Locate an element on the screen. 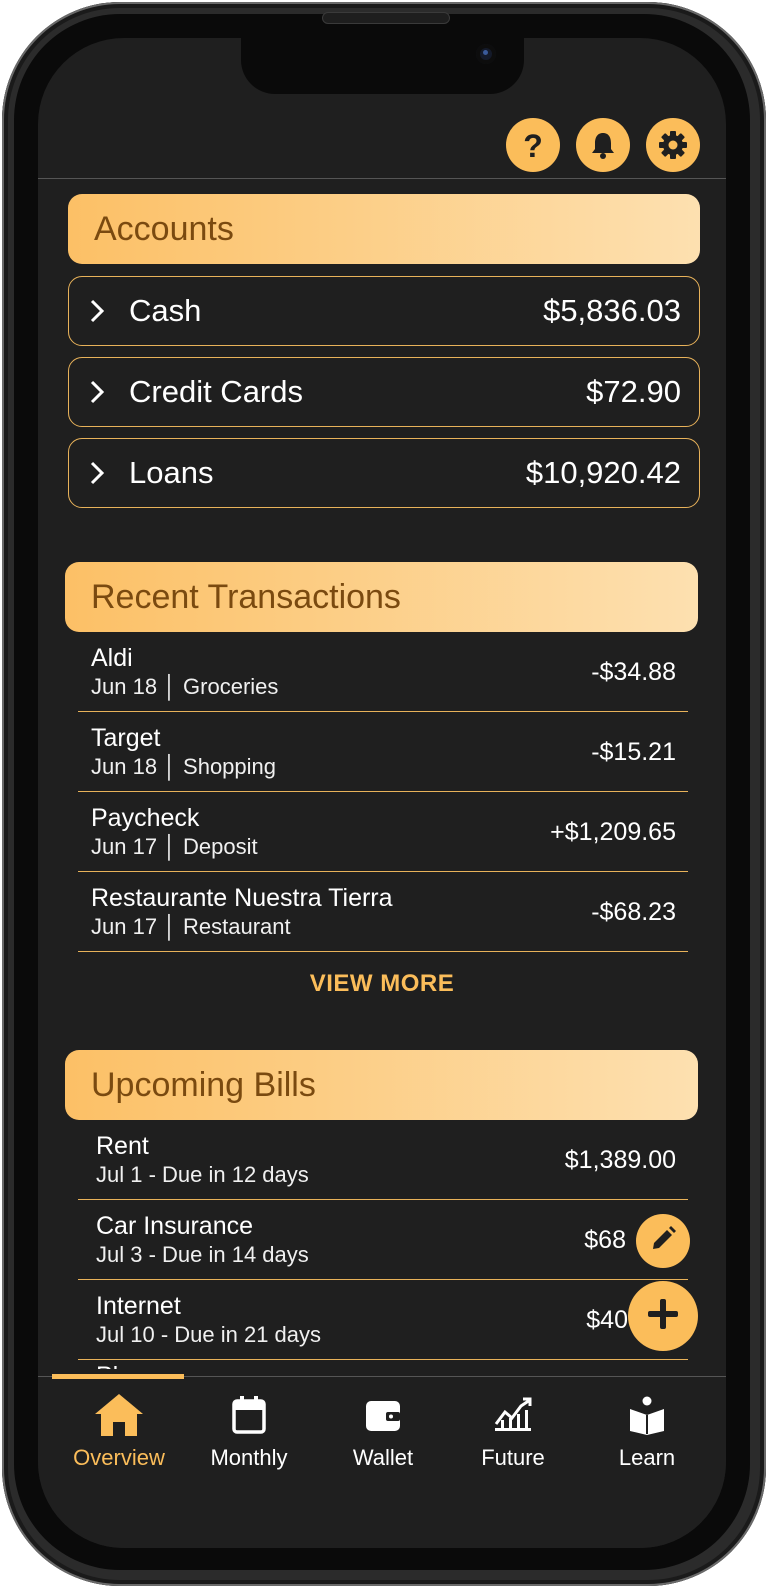 Image resolution: width=776 pixels, height=1588 pixels. transaction-amount: -$15.21 is located at coordinates (633, 752).